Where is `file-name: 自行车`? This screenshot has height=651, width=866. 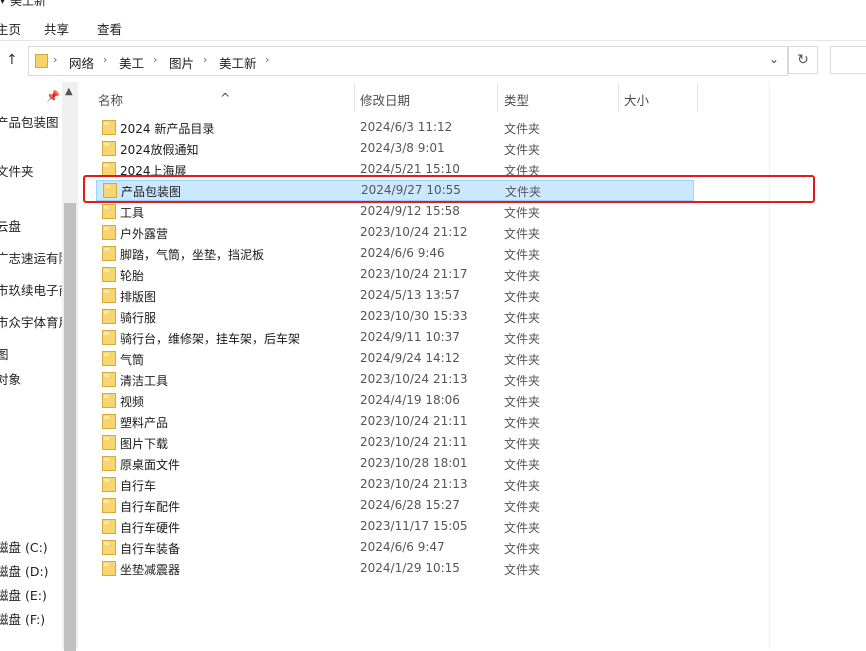
file-name: 自行车 is located at coordinates (138, 485).